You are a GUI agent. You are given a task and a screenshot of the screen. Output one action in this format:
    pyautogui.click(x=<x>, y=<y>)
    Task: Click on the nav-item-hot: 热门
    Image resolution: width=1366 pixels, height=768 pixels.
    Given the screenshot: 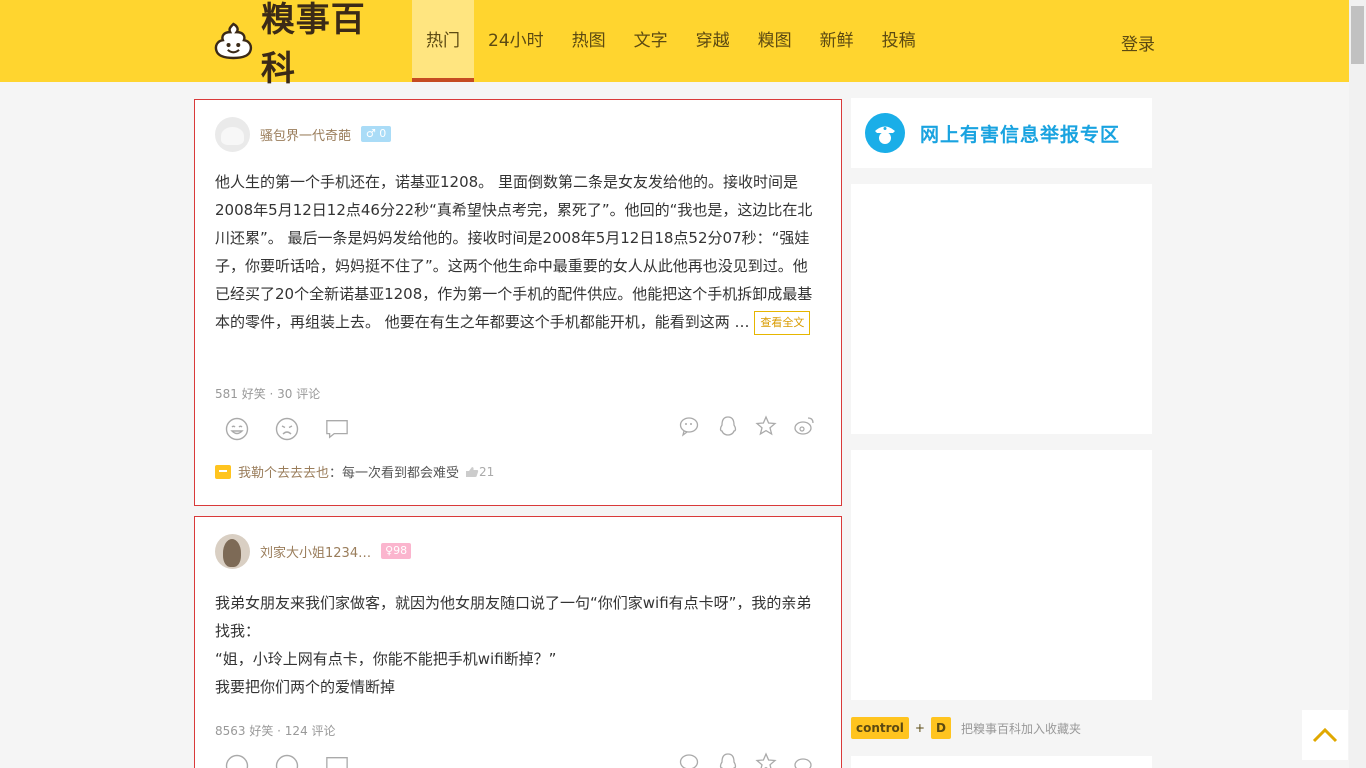 What is the action you would take?
    pyautogui.click(x=443, y=41)
    